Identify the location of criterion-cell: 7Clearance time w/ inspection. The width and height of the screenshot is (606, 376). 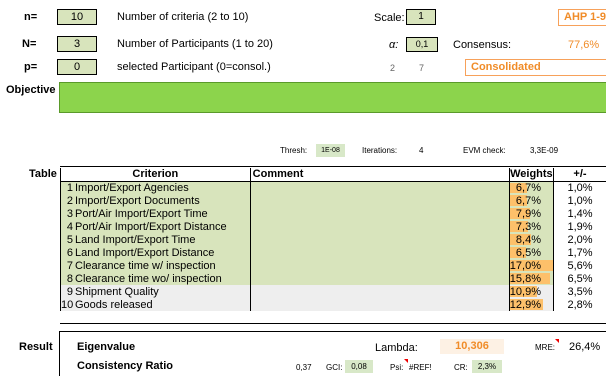
(156, 265).